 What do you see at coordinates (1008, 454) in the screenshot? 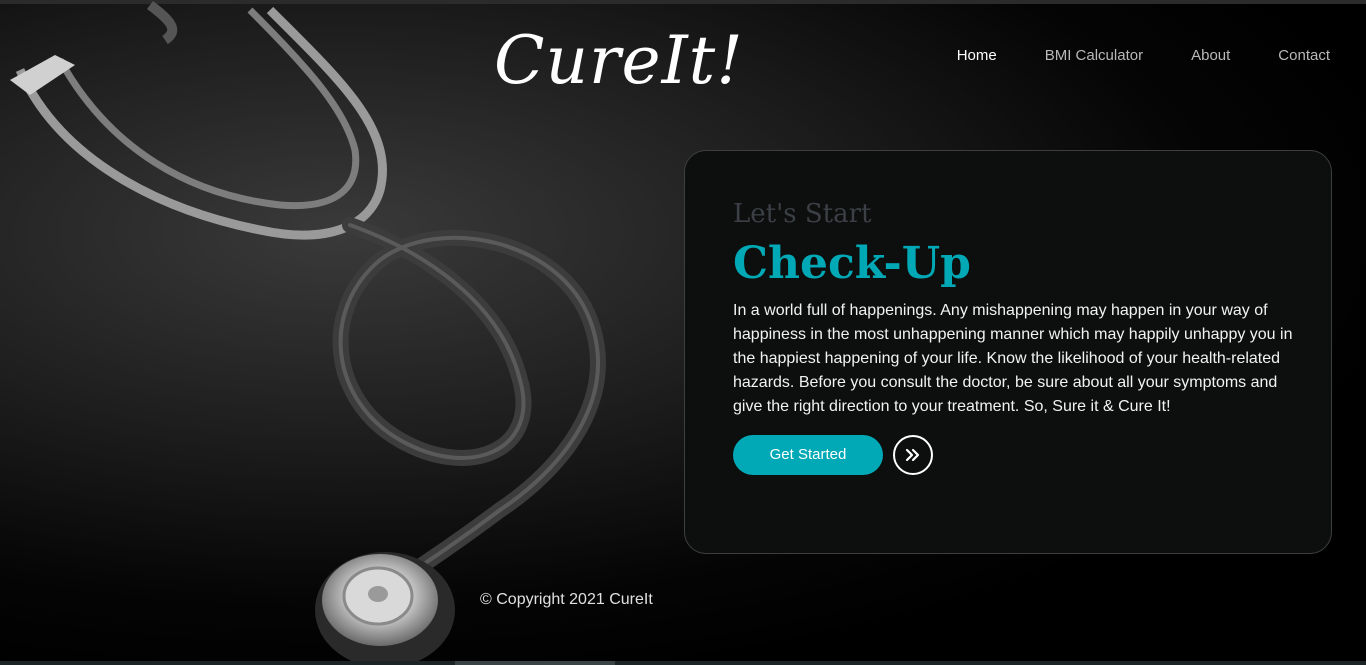
I see `card-actions: Get Started` at bounding box center [1008, 454].